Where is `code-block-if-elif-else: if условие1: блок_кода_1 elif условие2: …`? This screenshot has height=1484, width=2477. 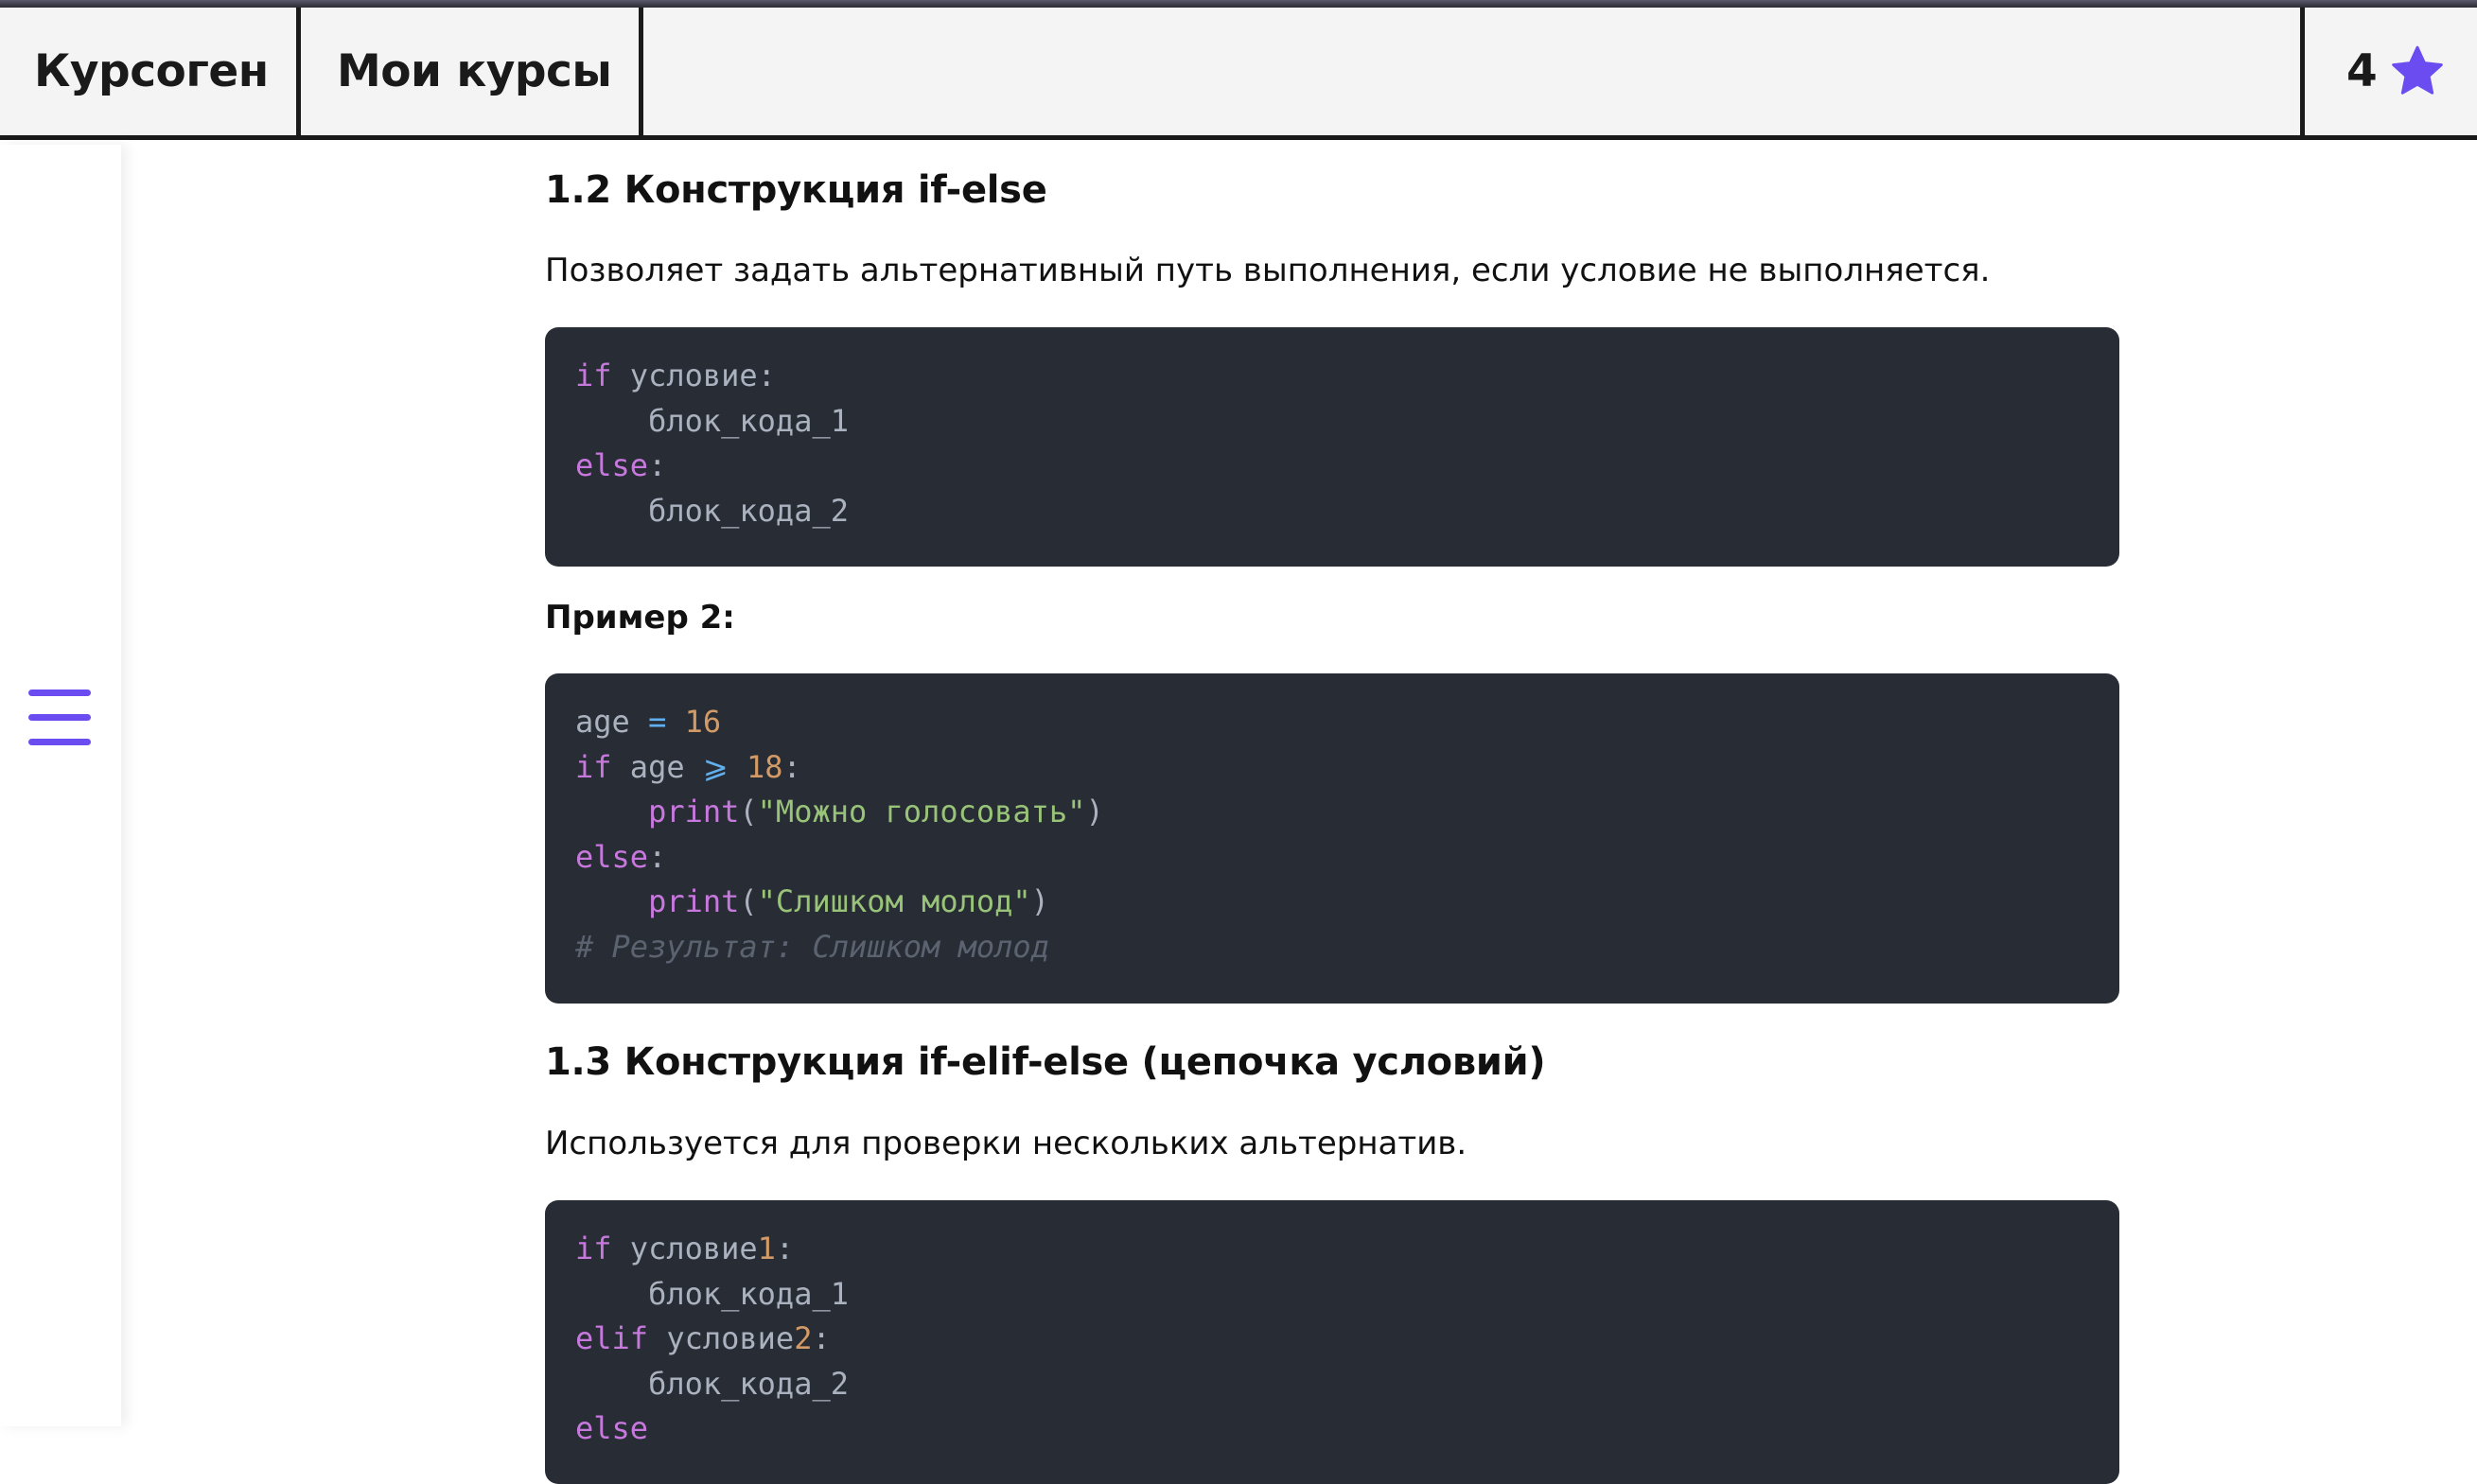 code-block-if-elif-else: if условие1: блок_кода_1 elif условие2: … is located at coordinates (1332, 1342).